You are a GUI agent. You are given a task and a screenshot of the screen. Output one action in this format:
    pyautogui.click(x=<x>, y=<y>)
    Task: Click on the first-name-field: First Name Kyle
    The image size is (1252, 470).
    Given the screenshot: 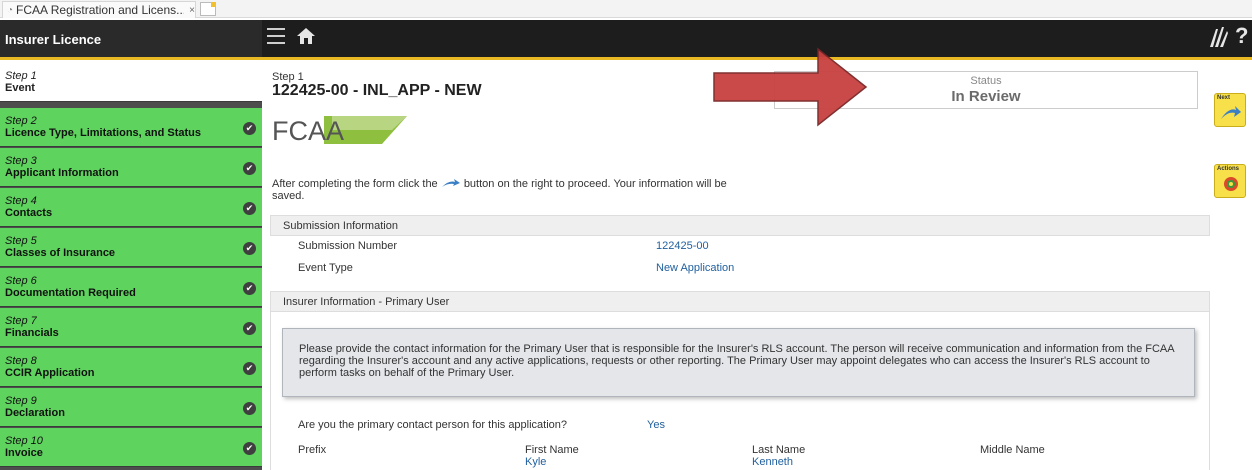 What is the action you would take?
    pyautogui.click(x=552, y=456)
    